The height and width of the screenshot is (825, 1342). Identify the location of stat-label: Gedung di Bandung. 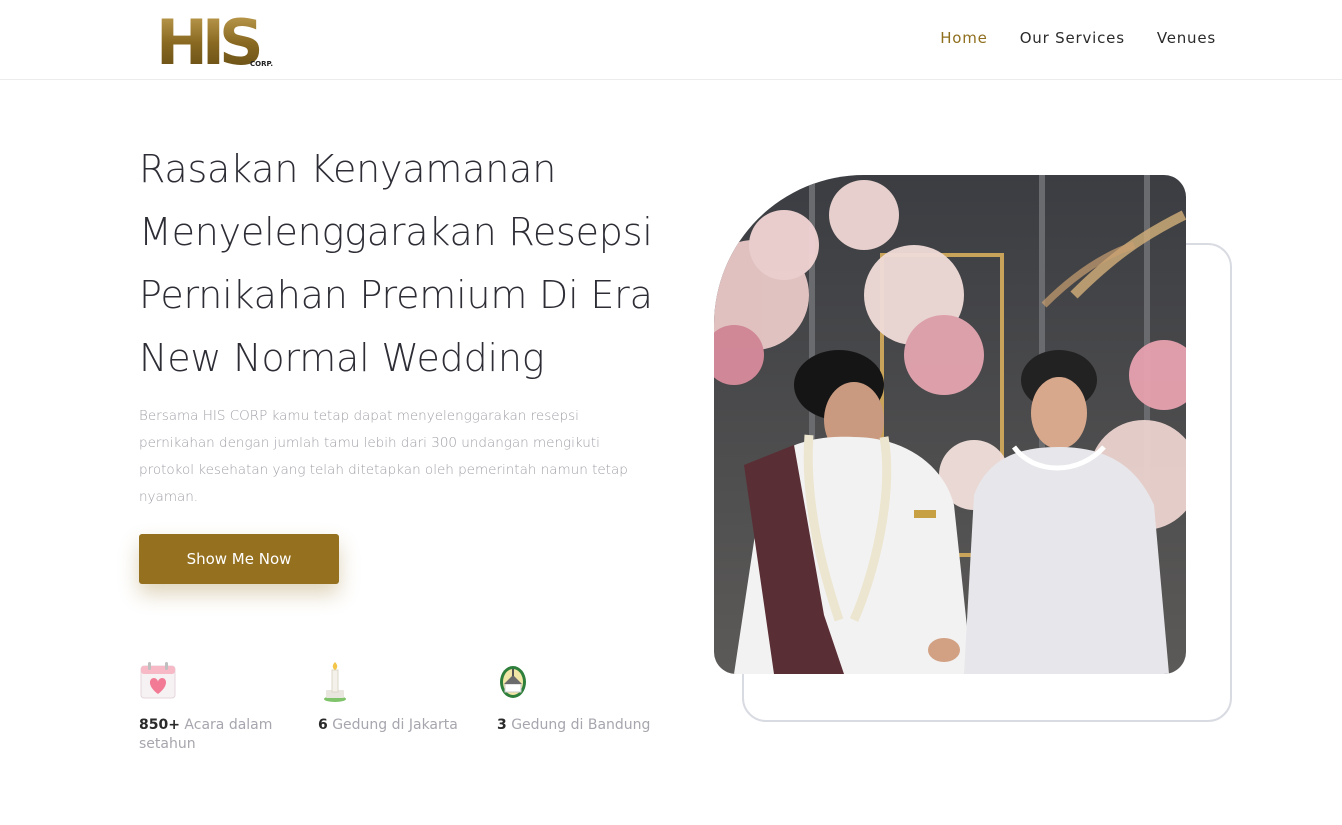
(581, 725).